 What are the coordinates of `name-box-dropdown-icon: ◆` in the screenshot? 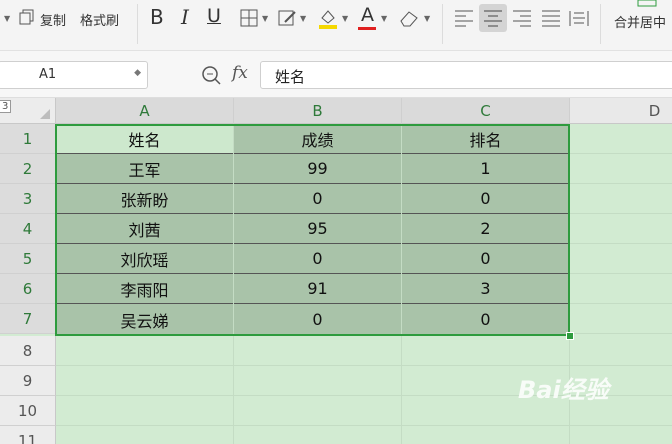 It's located at (137, 73).